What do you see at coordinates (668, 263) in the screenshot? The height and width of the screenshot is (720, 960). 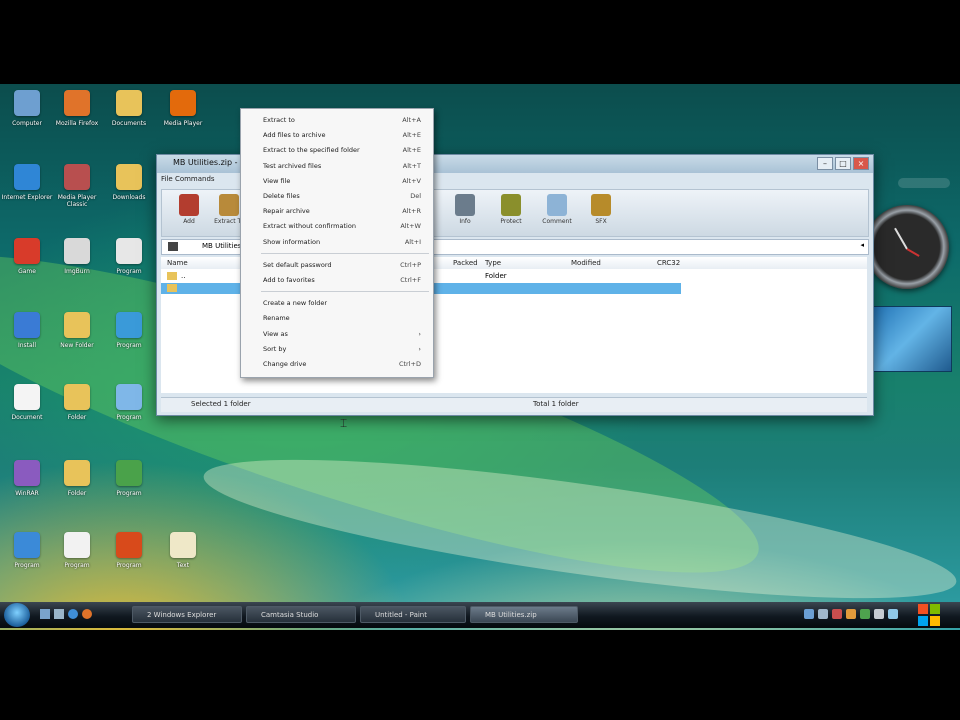 I see `col-crc: CRC32` at bounding box center [668, 263].